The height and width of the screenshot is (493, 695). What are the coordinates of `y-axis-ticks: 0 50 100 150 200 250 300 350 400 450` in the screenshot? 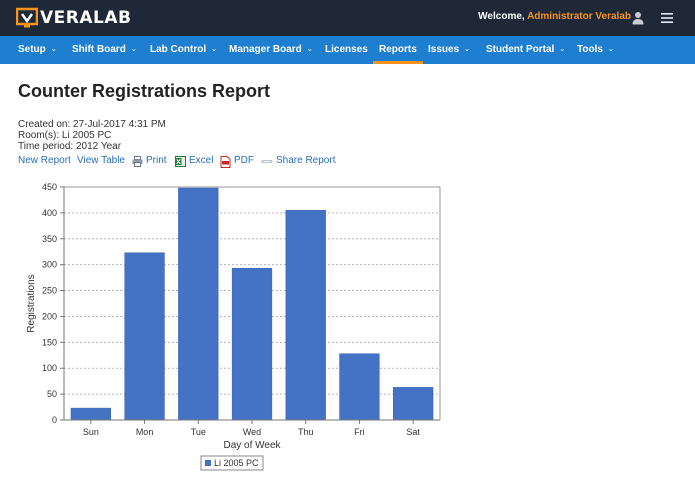 It's located at (53, 303).